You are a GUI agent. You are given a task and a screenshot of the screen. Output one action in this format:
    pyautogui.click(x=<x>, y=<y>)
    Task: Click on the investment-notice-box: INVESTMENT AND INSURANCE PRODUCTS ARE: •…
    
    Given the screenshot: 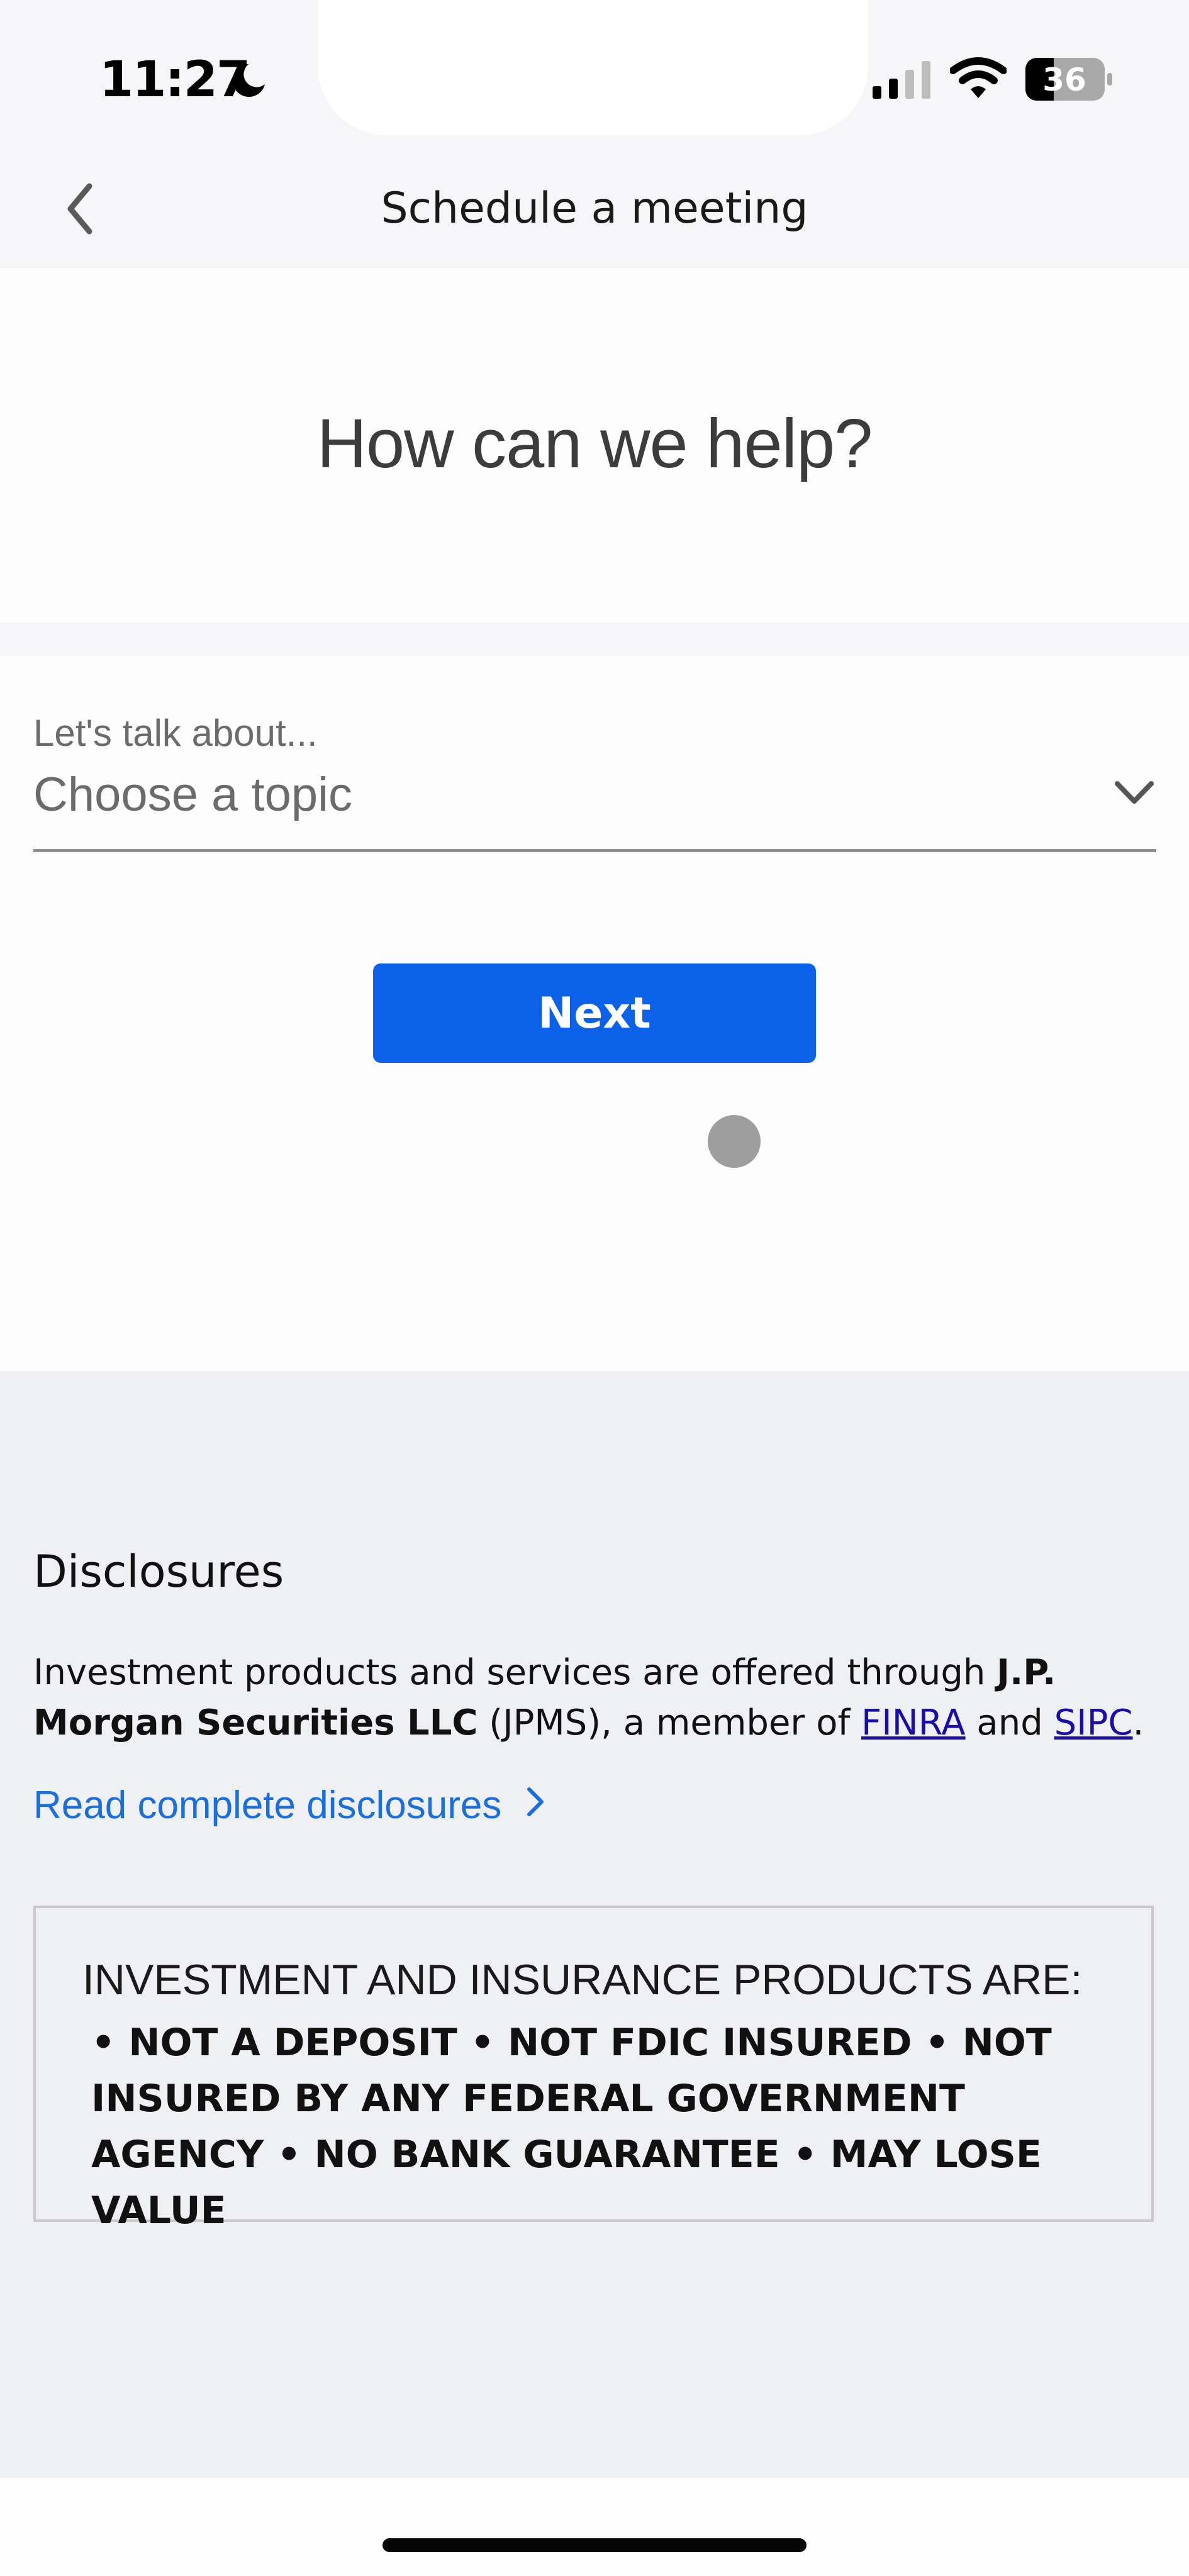 What is the action you would take?
    pyautogui.click(x=593, y=2069)
    